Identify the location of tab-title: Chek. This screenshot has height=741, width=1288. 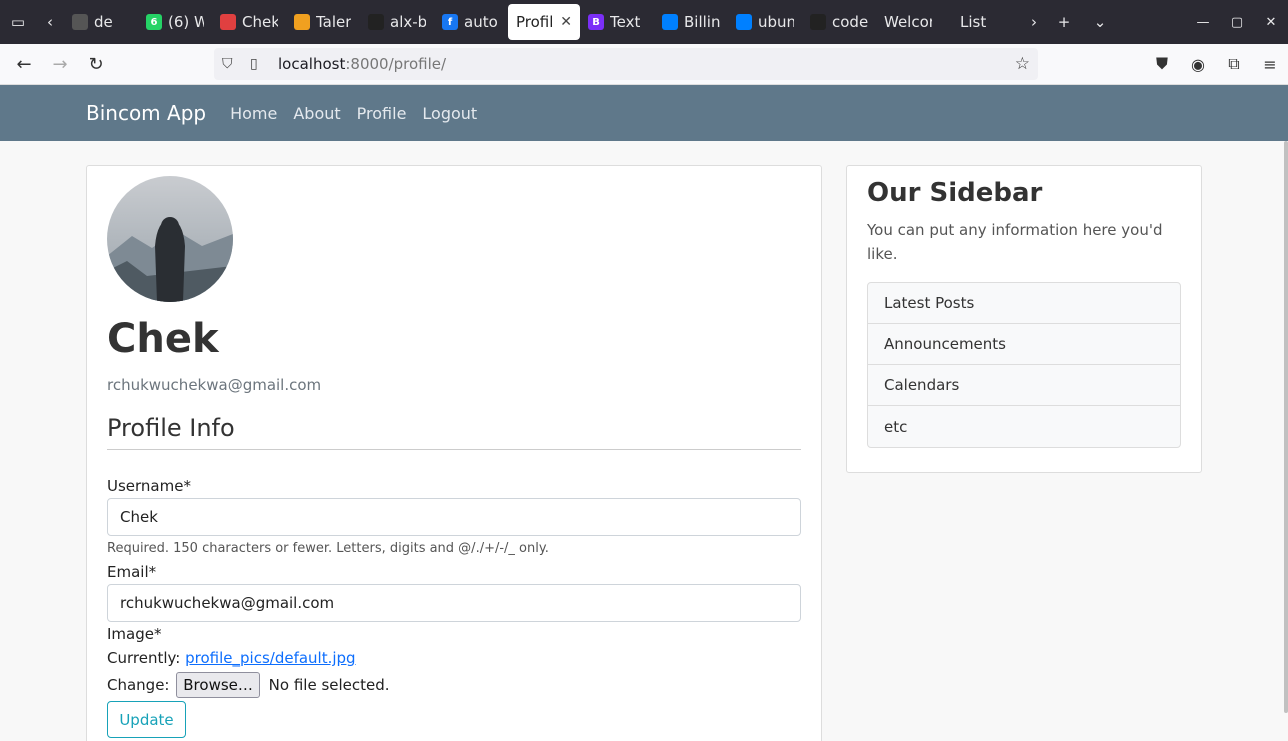
(260, 22).